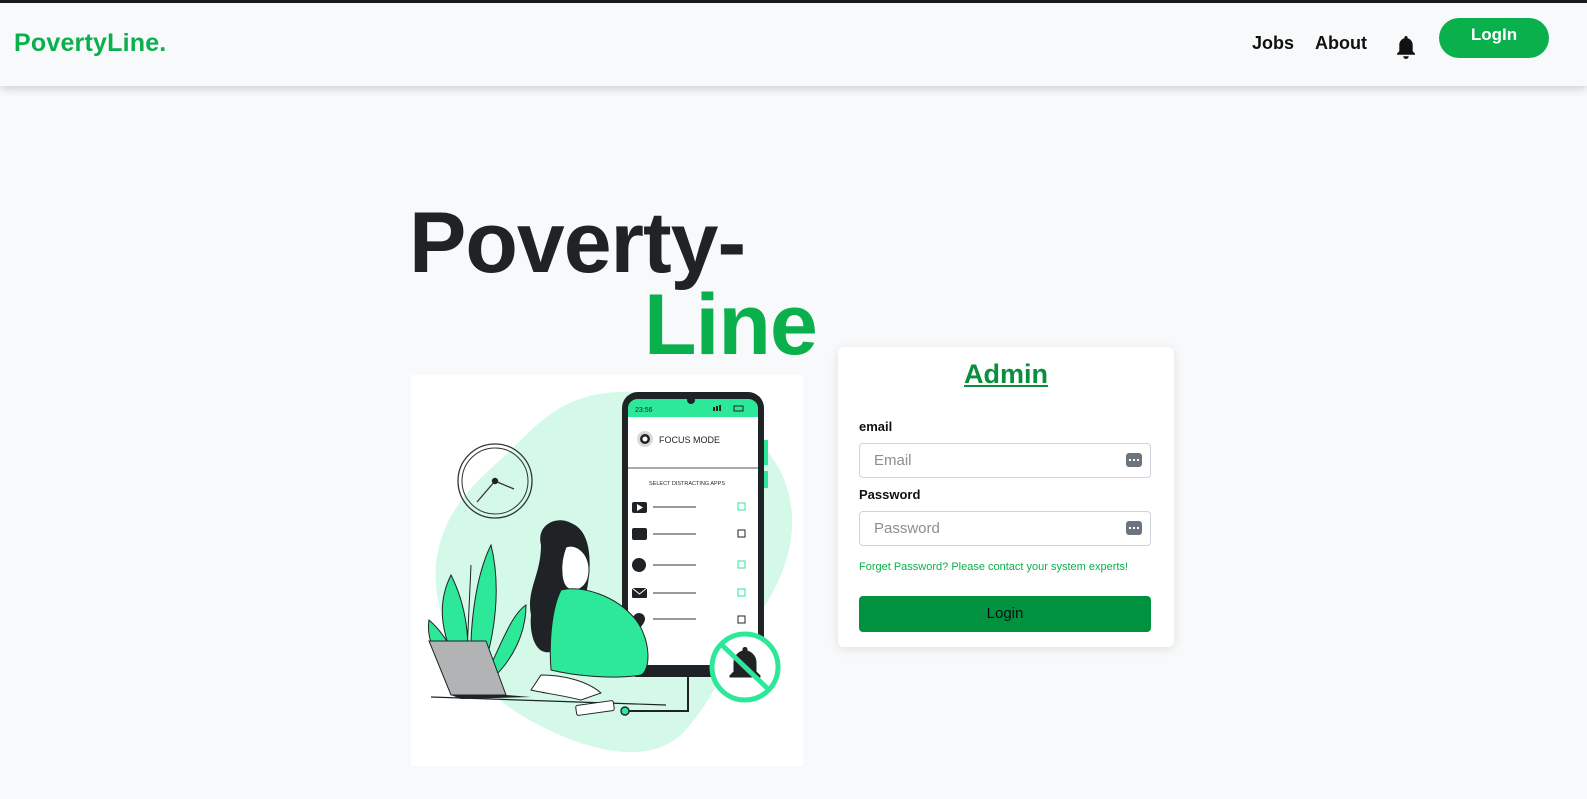 This screenshot has width=1587, height=799. What do you see at coordinates (1406, 47) in the screenshot?
I see `bell-icon` at bounding box center [1406, 47].